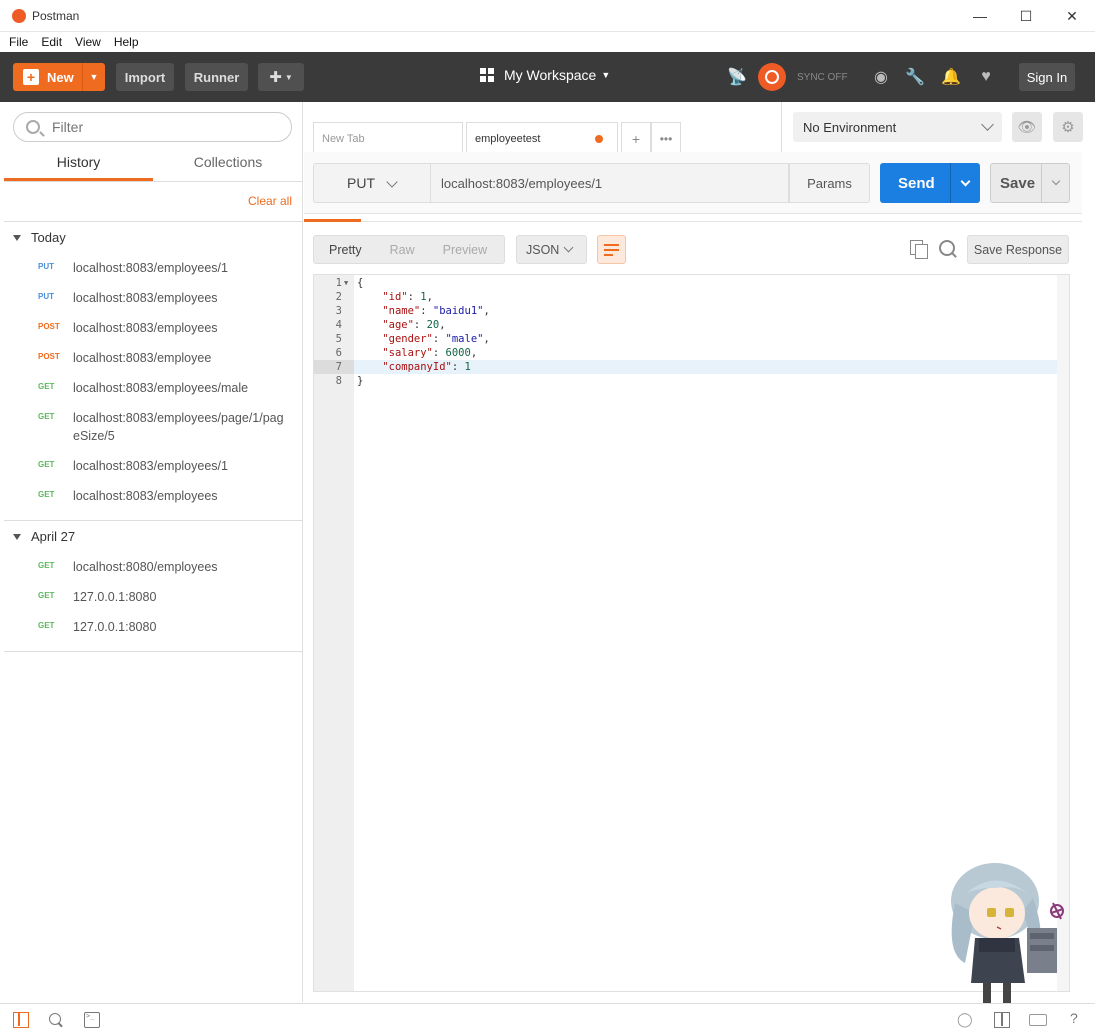 This screenshot has width=1095, height=1033. I want to click on lightbulb-icon: ◯, so click(965, 1019).